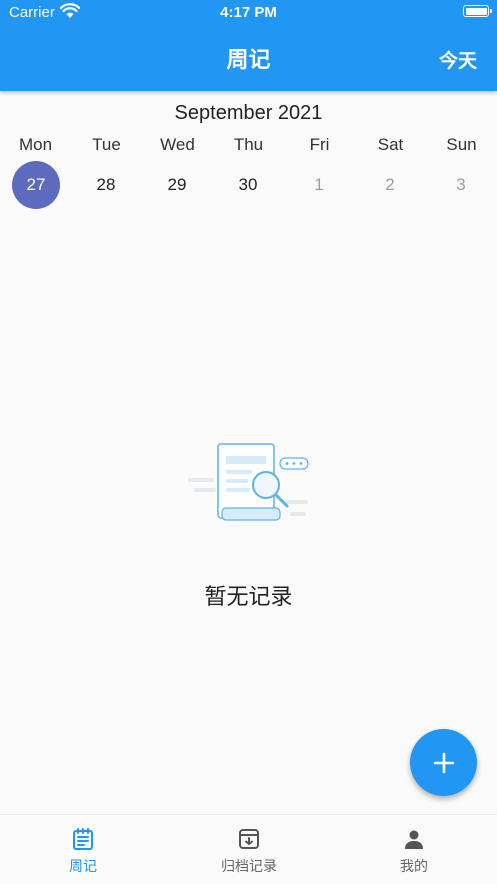 Image resolution: width=497 pixels, height=884 pixels. I want to click on battery-icon, so click(477, 11).